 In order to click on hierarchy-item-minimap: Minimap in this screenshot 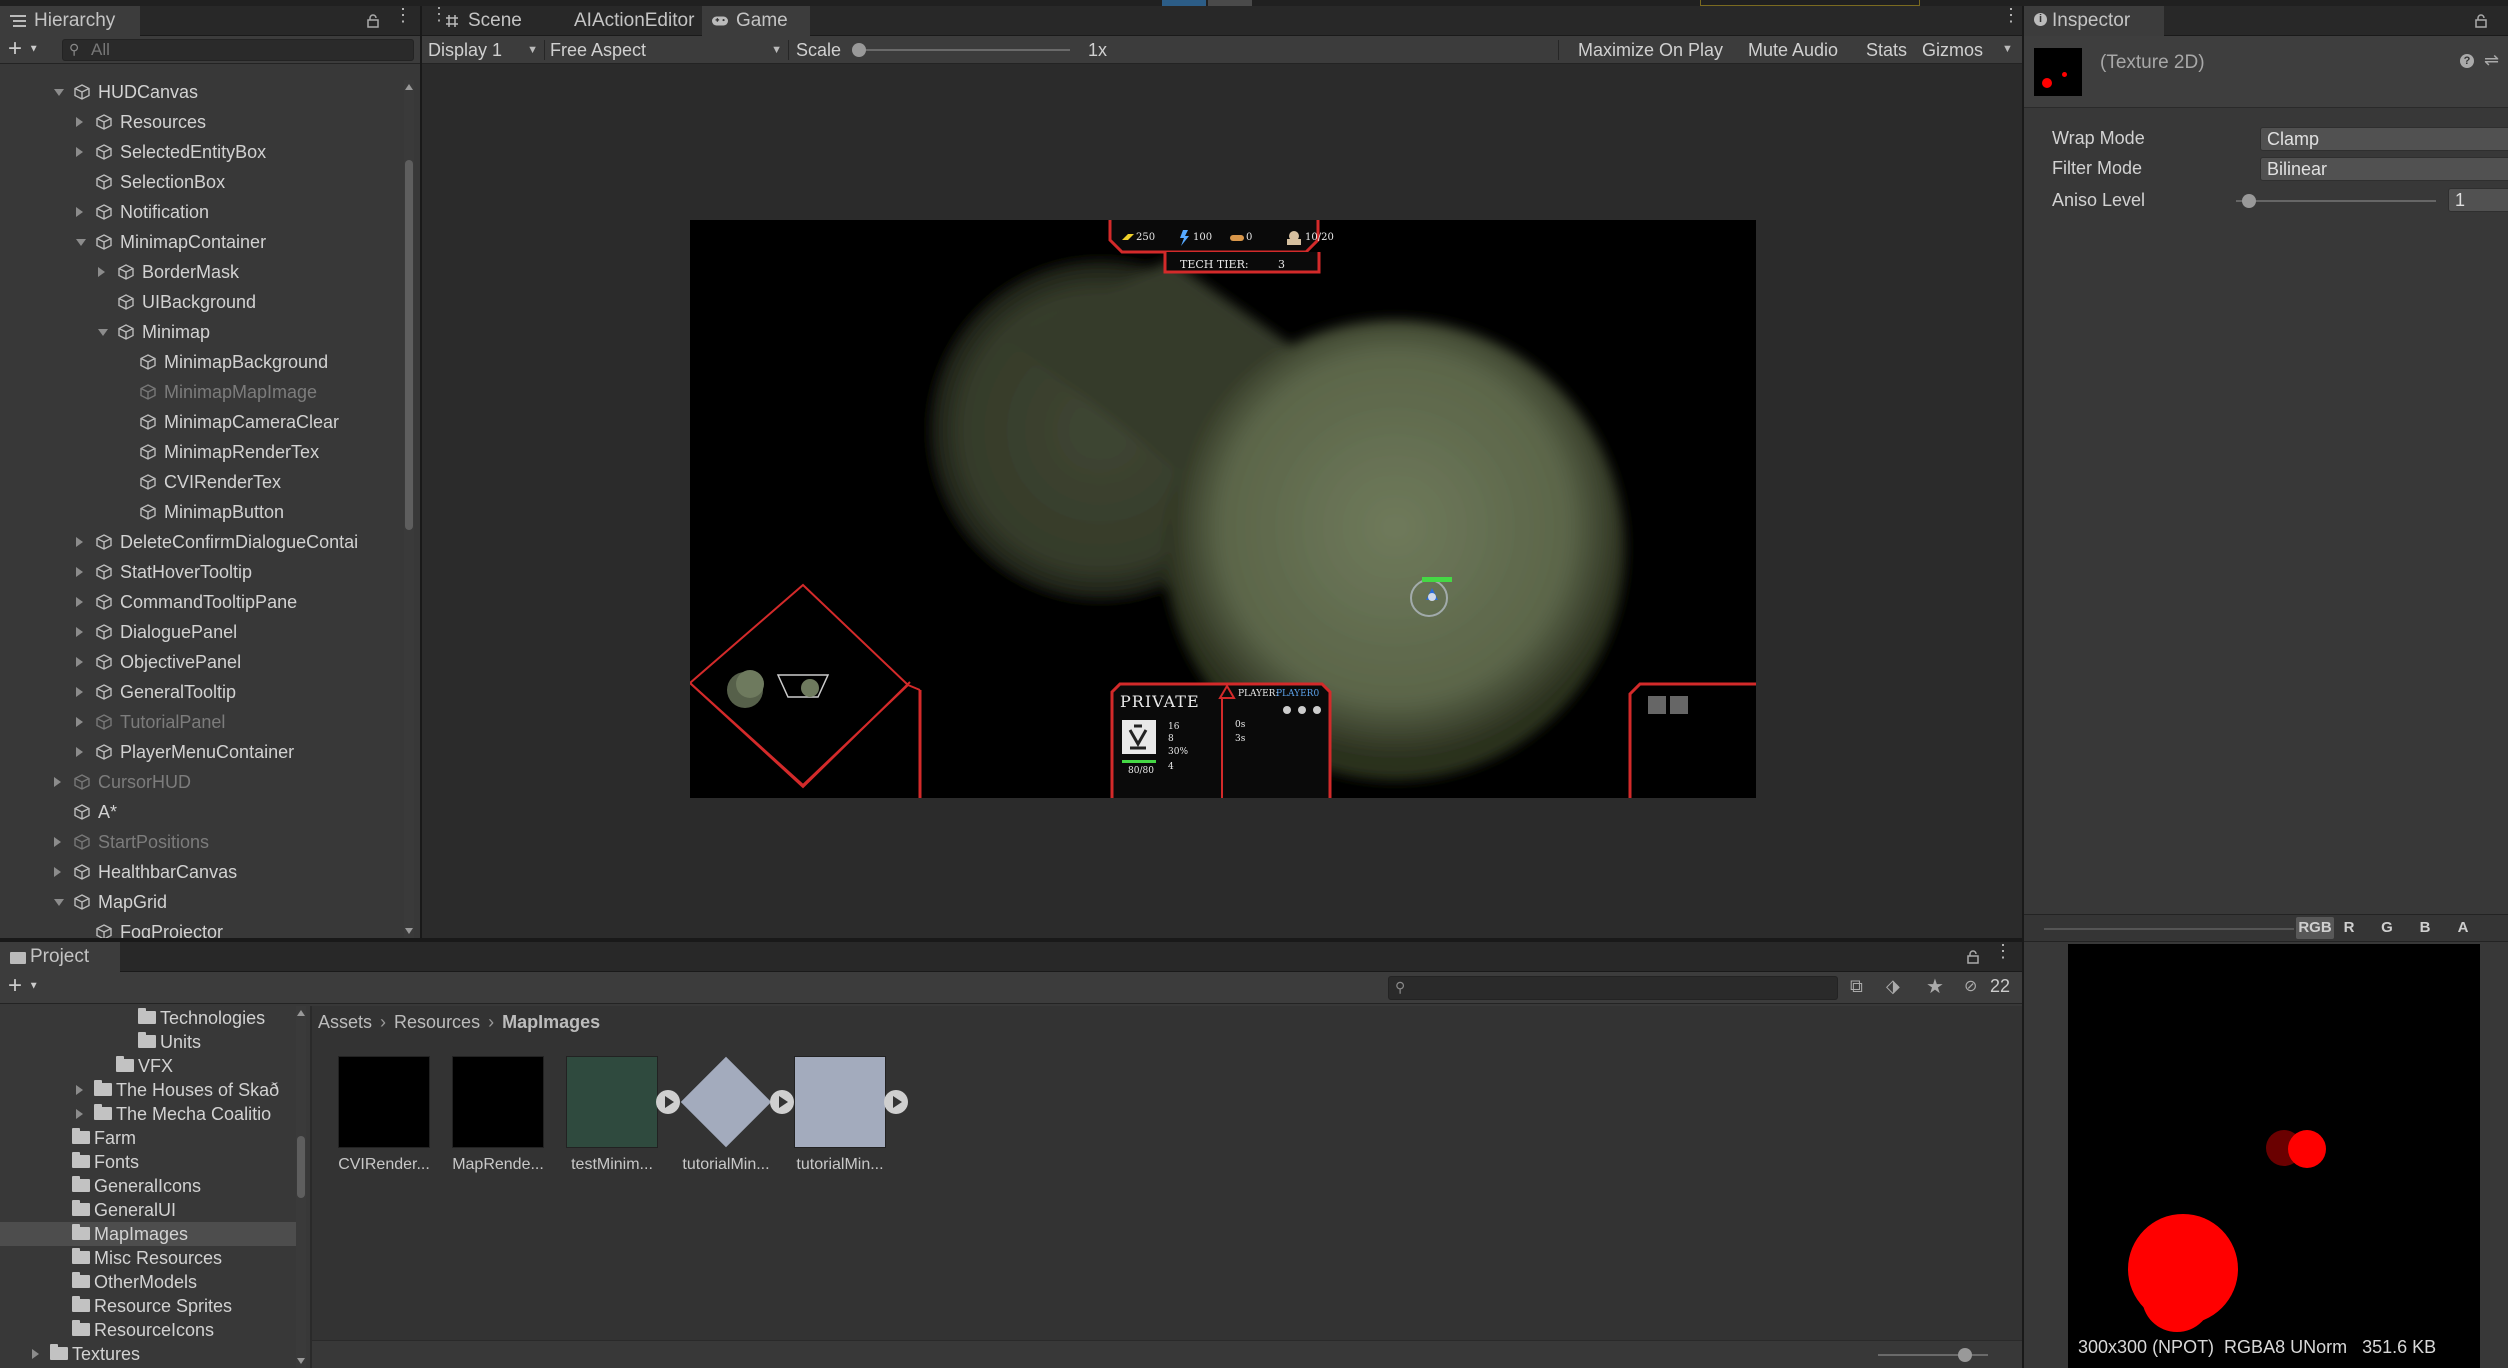, I will do `click(202, 332)`.